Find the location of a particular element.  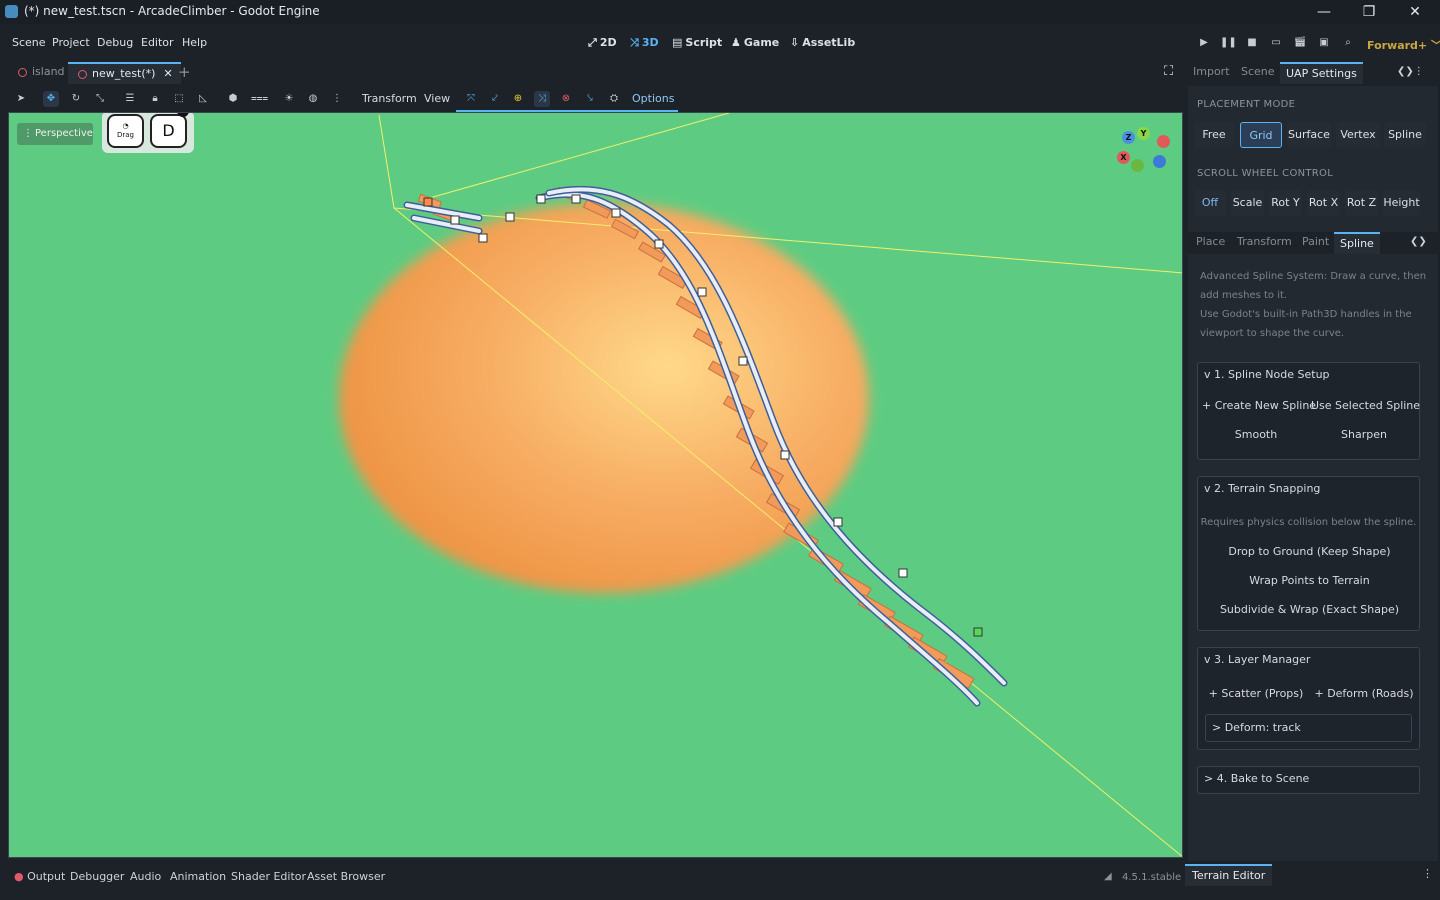

scene-tab-island: island is located at coordinates (40, 73).